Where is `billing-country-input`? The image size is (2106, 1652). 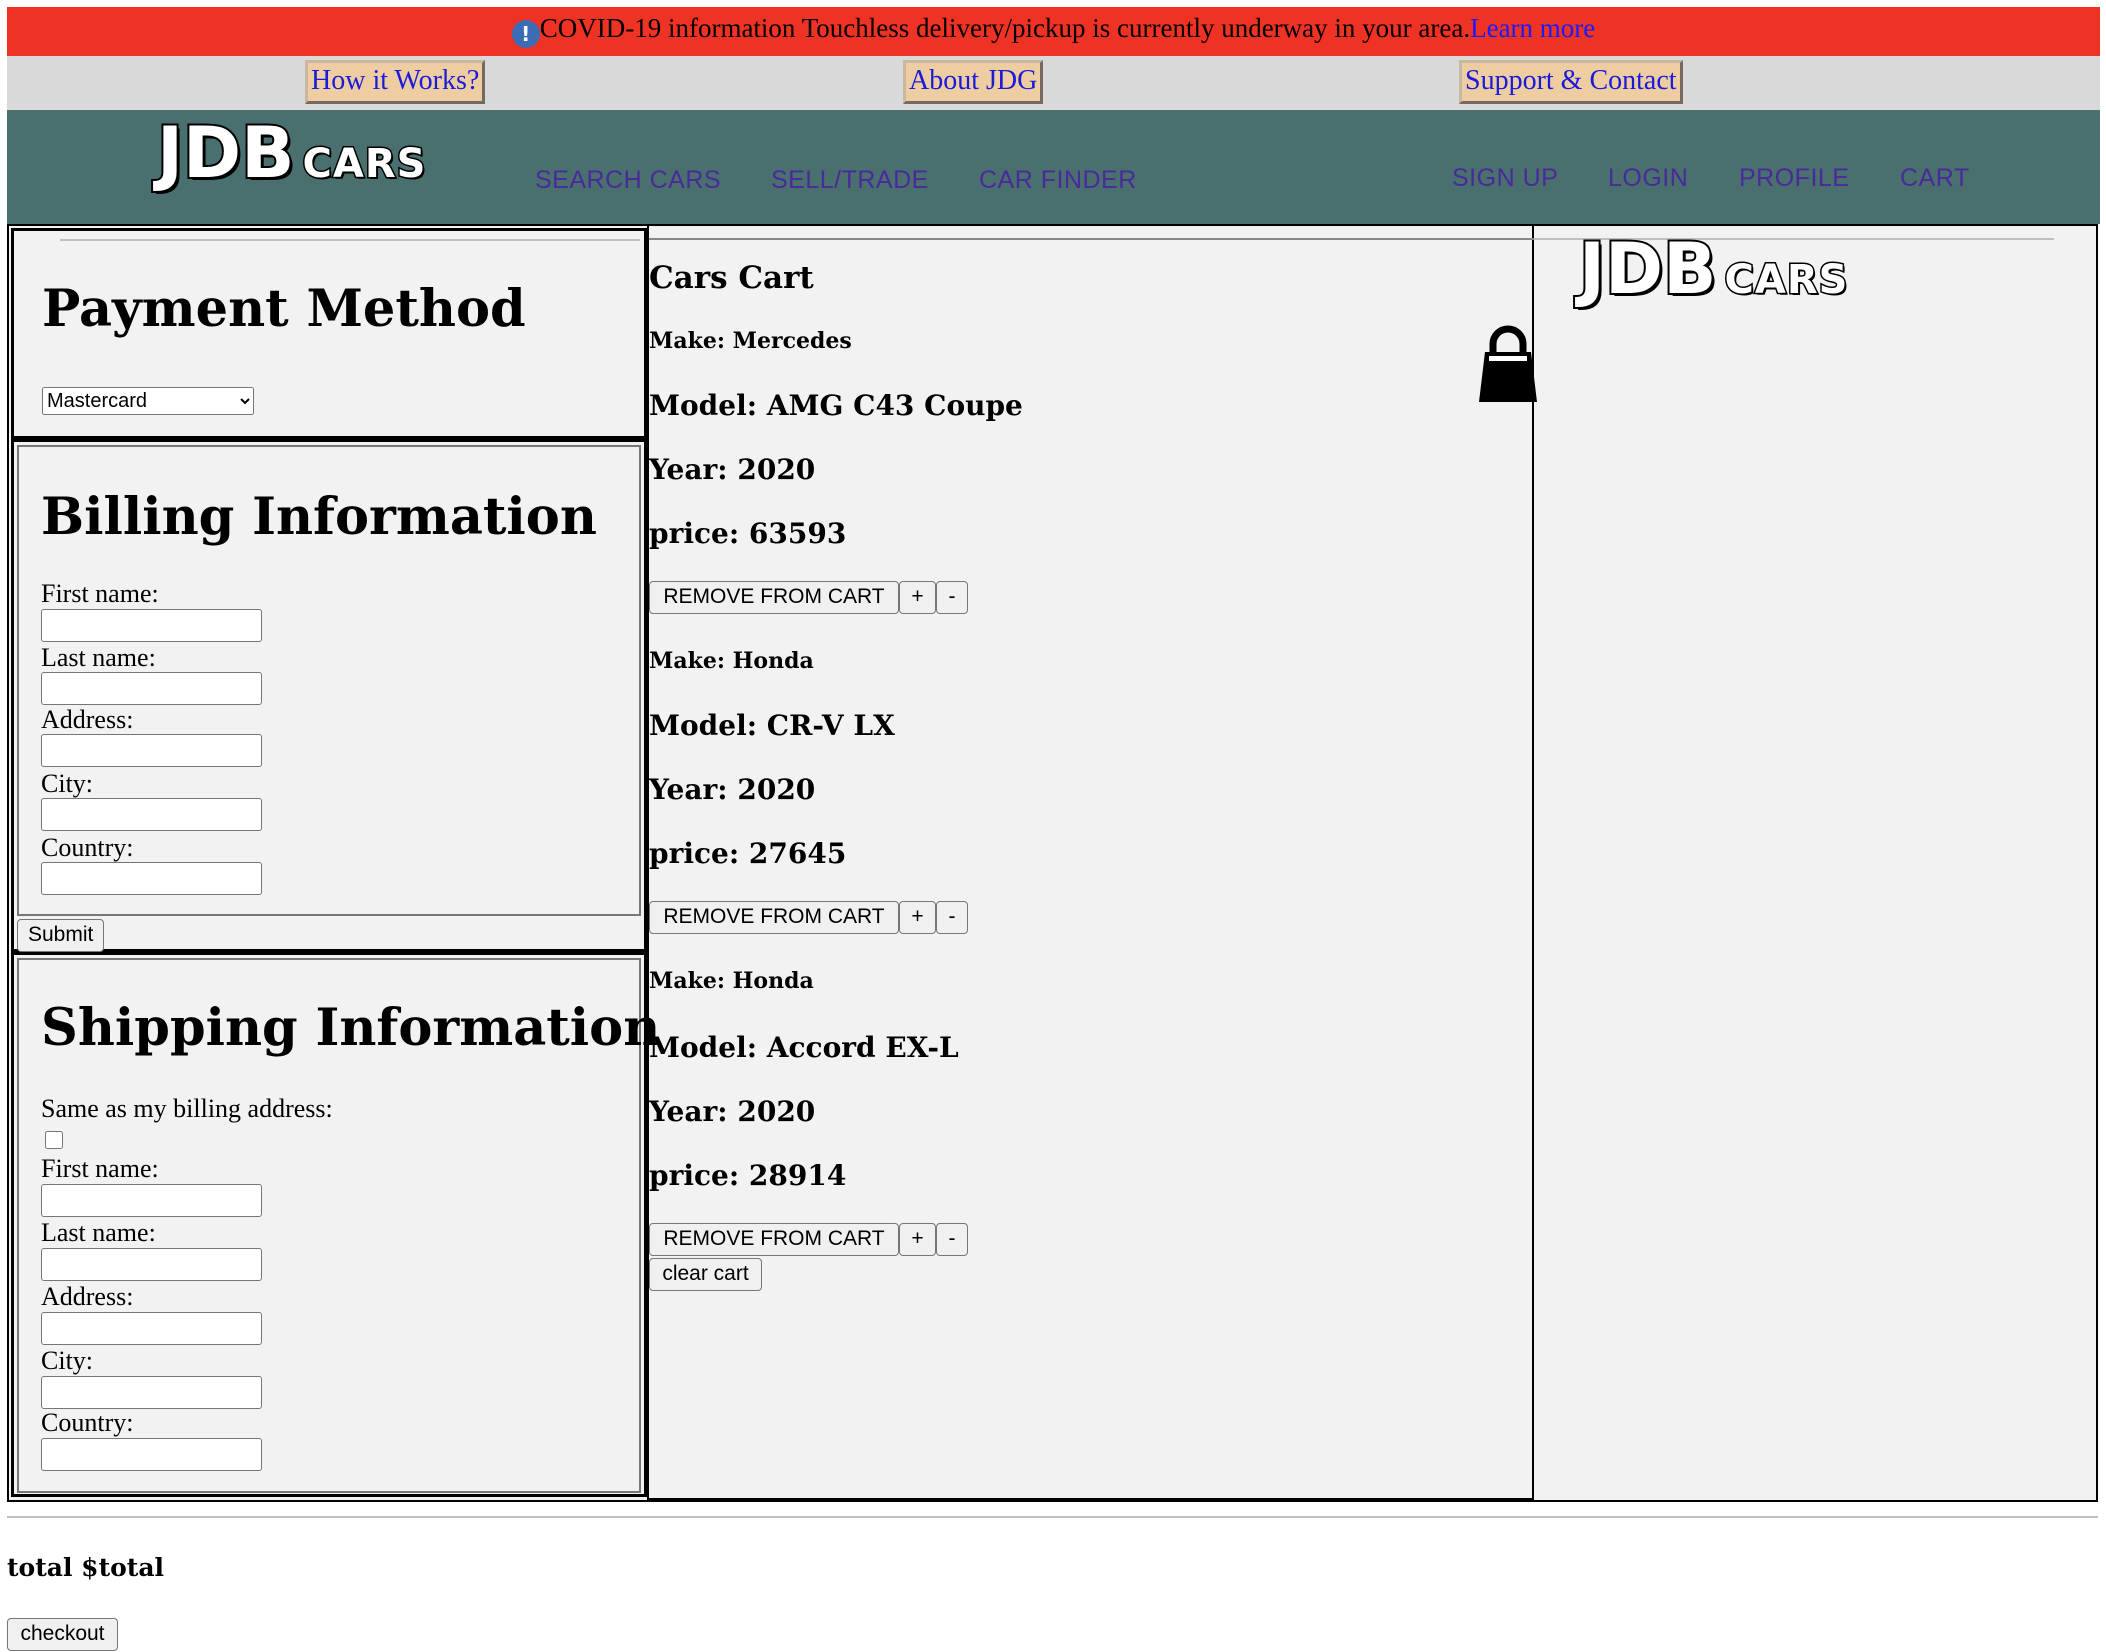
billing-country-input is located at coordinates (151, 878).